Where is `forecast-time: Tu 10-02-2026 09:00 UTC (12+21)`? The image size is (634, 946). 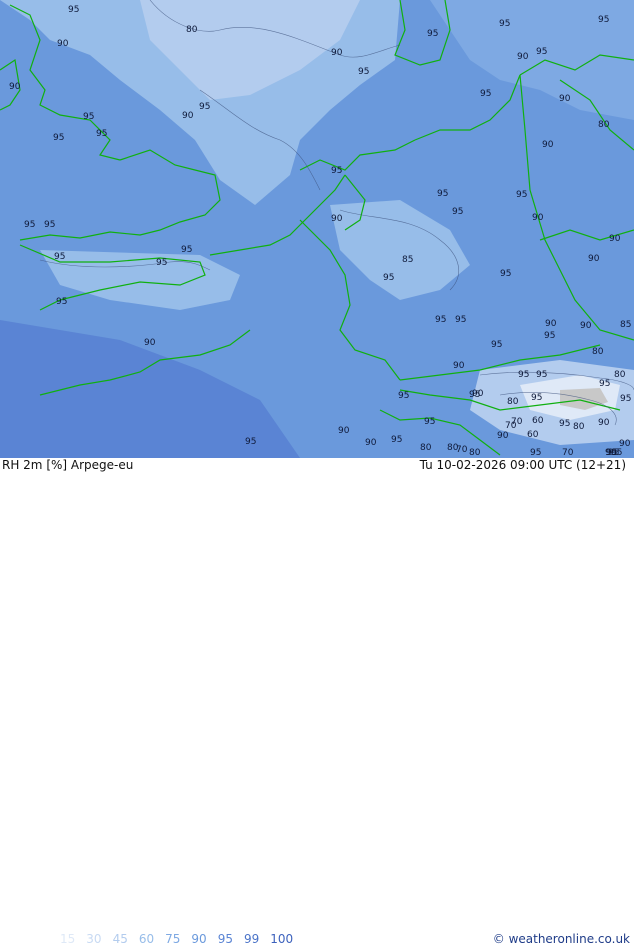 forecast-time: Tu 10-02-2026 09:00 UTC (12+21) is located at coordinates (522, 465).